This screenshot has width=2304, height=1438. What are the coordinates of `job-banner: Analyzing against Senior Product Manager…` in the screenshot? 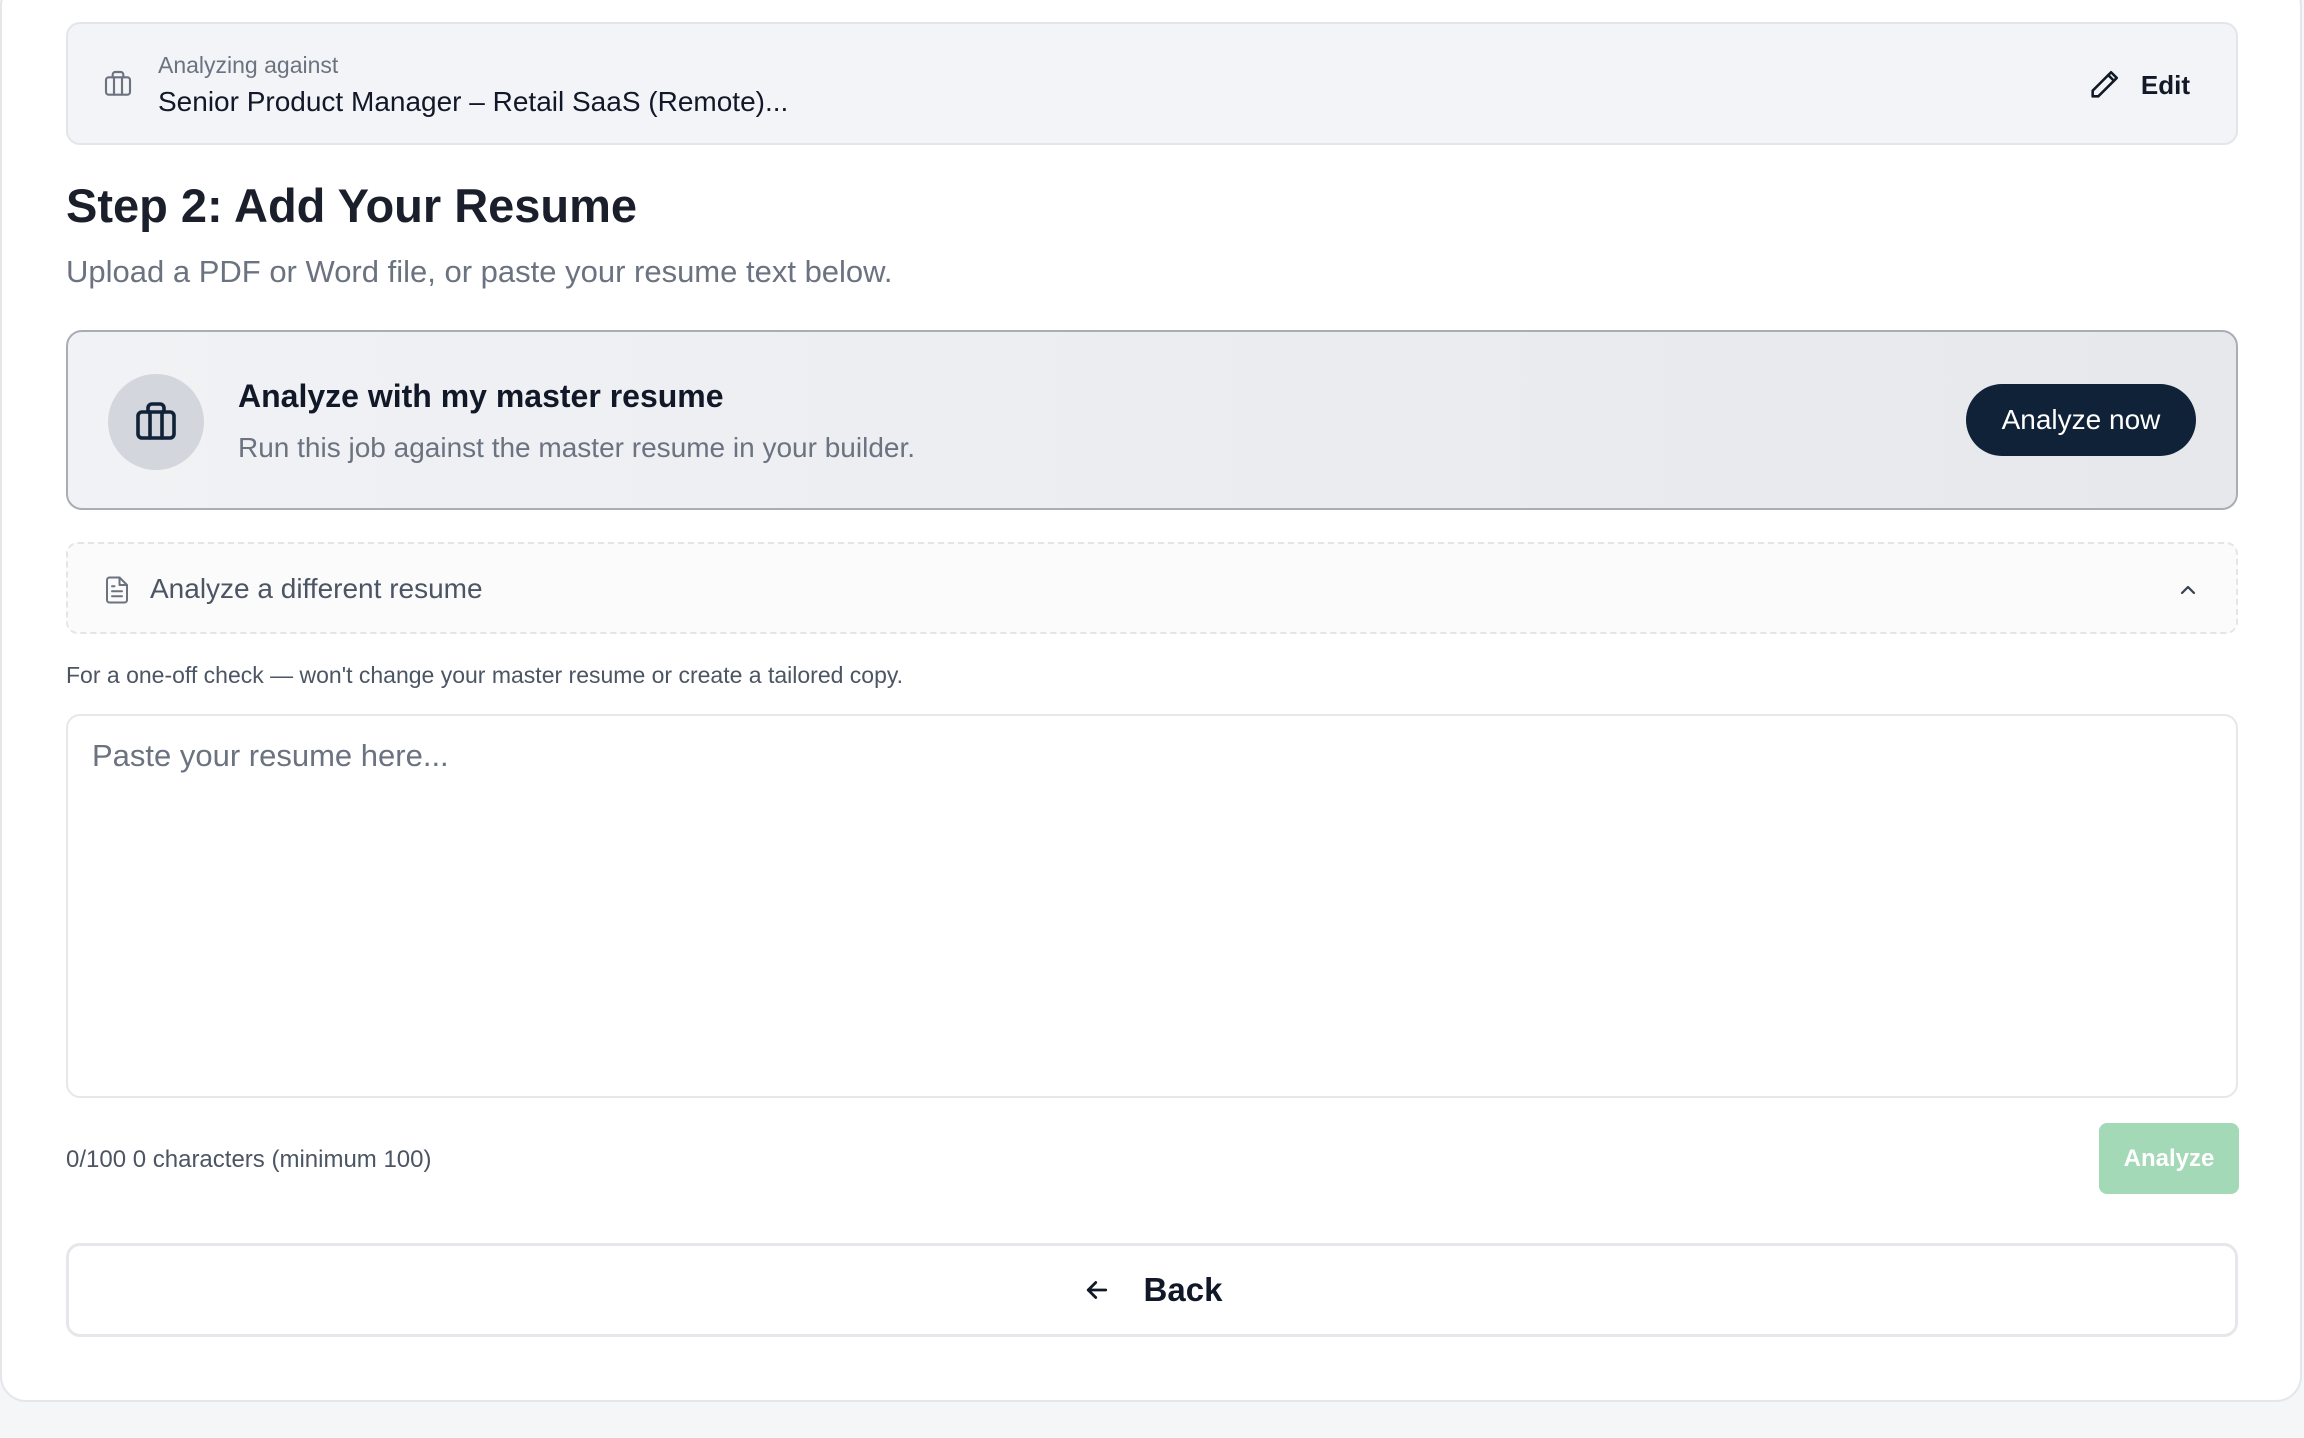 It's located at (1152, 83).